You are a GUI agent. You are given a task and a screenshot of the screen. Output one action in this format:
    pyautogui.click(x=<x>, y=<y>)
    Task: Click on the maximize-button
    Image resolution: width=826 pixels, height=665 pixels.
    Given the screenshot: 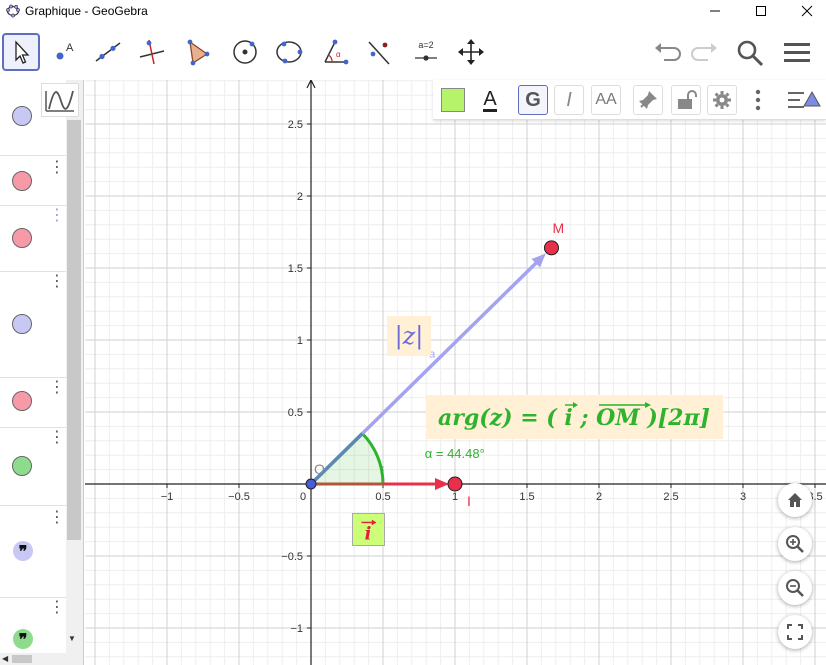 What is the action you would take?
    pyautogui.click(x=761, y=11)
    